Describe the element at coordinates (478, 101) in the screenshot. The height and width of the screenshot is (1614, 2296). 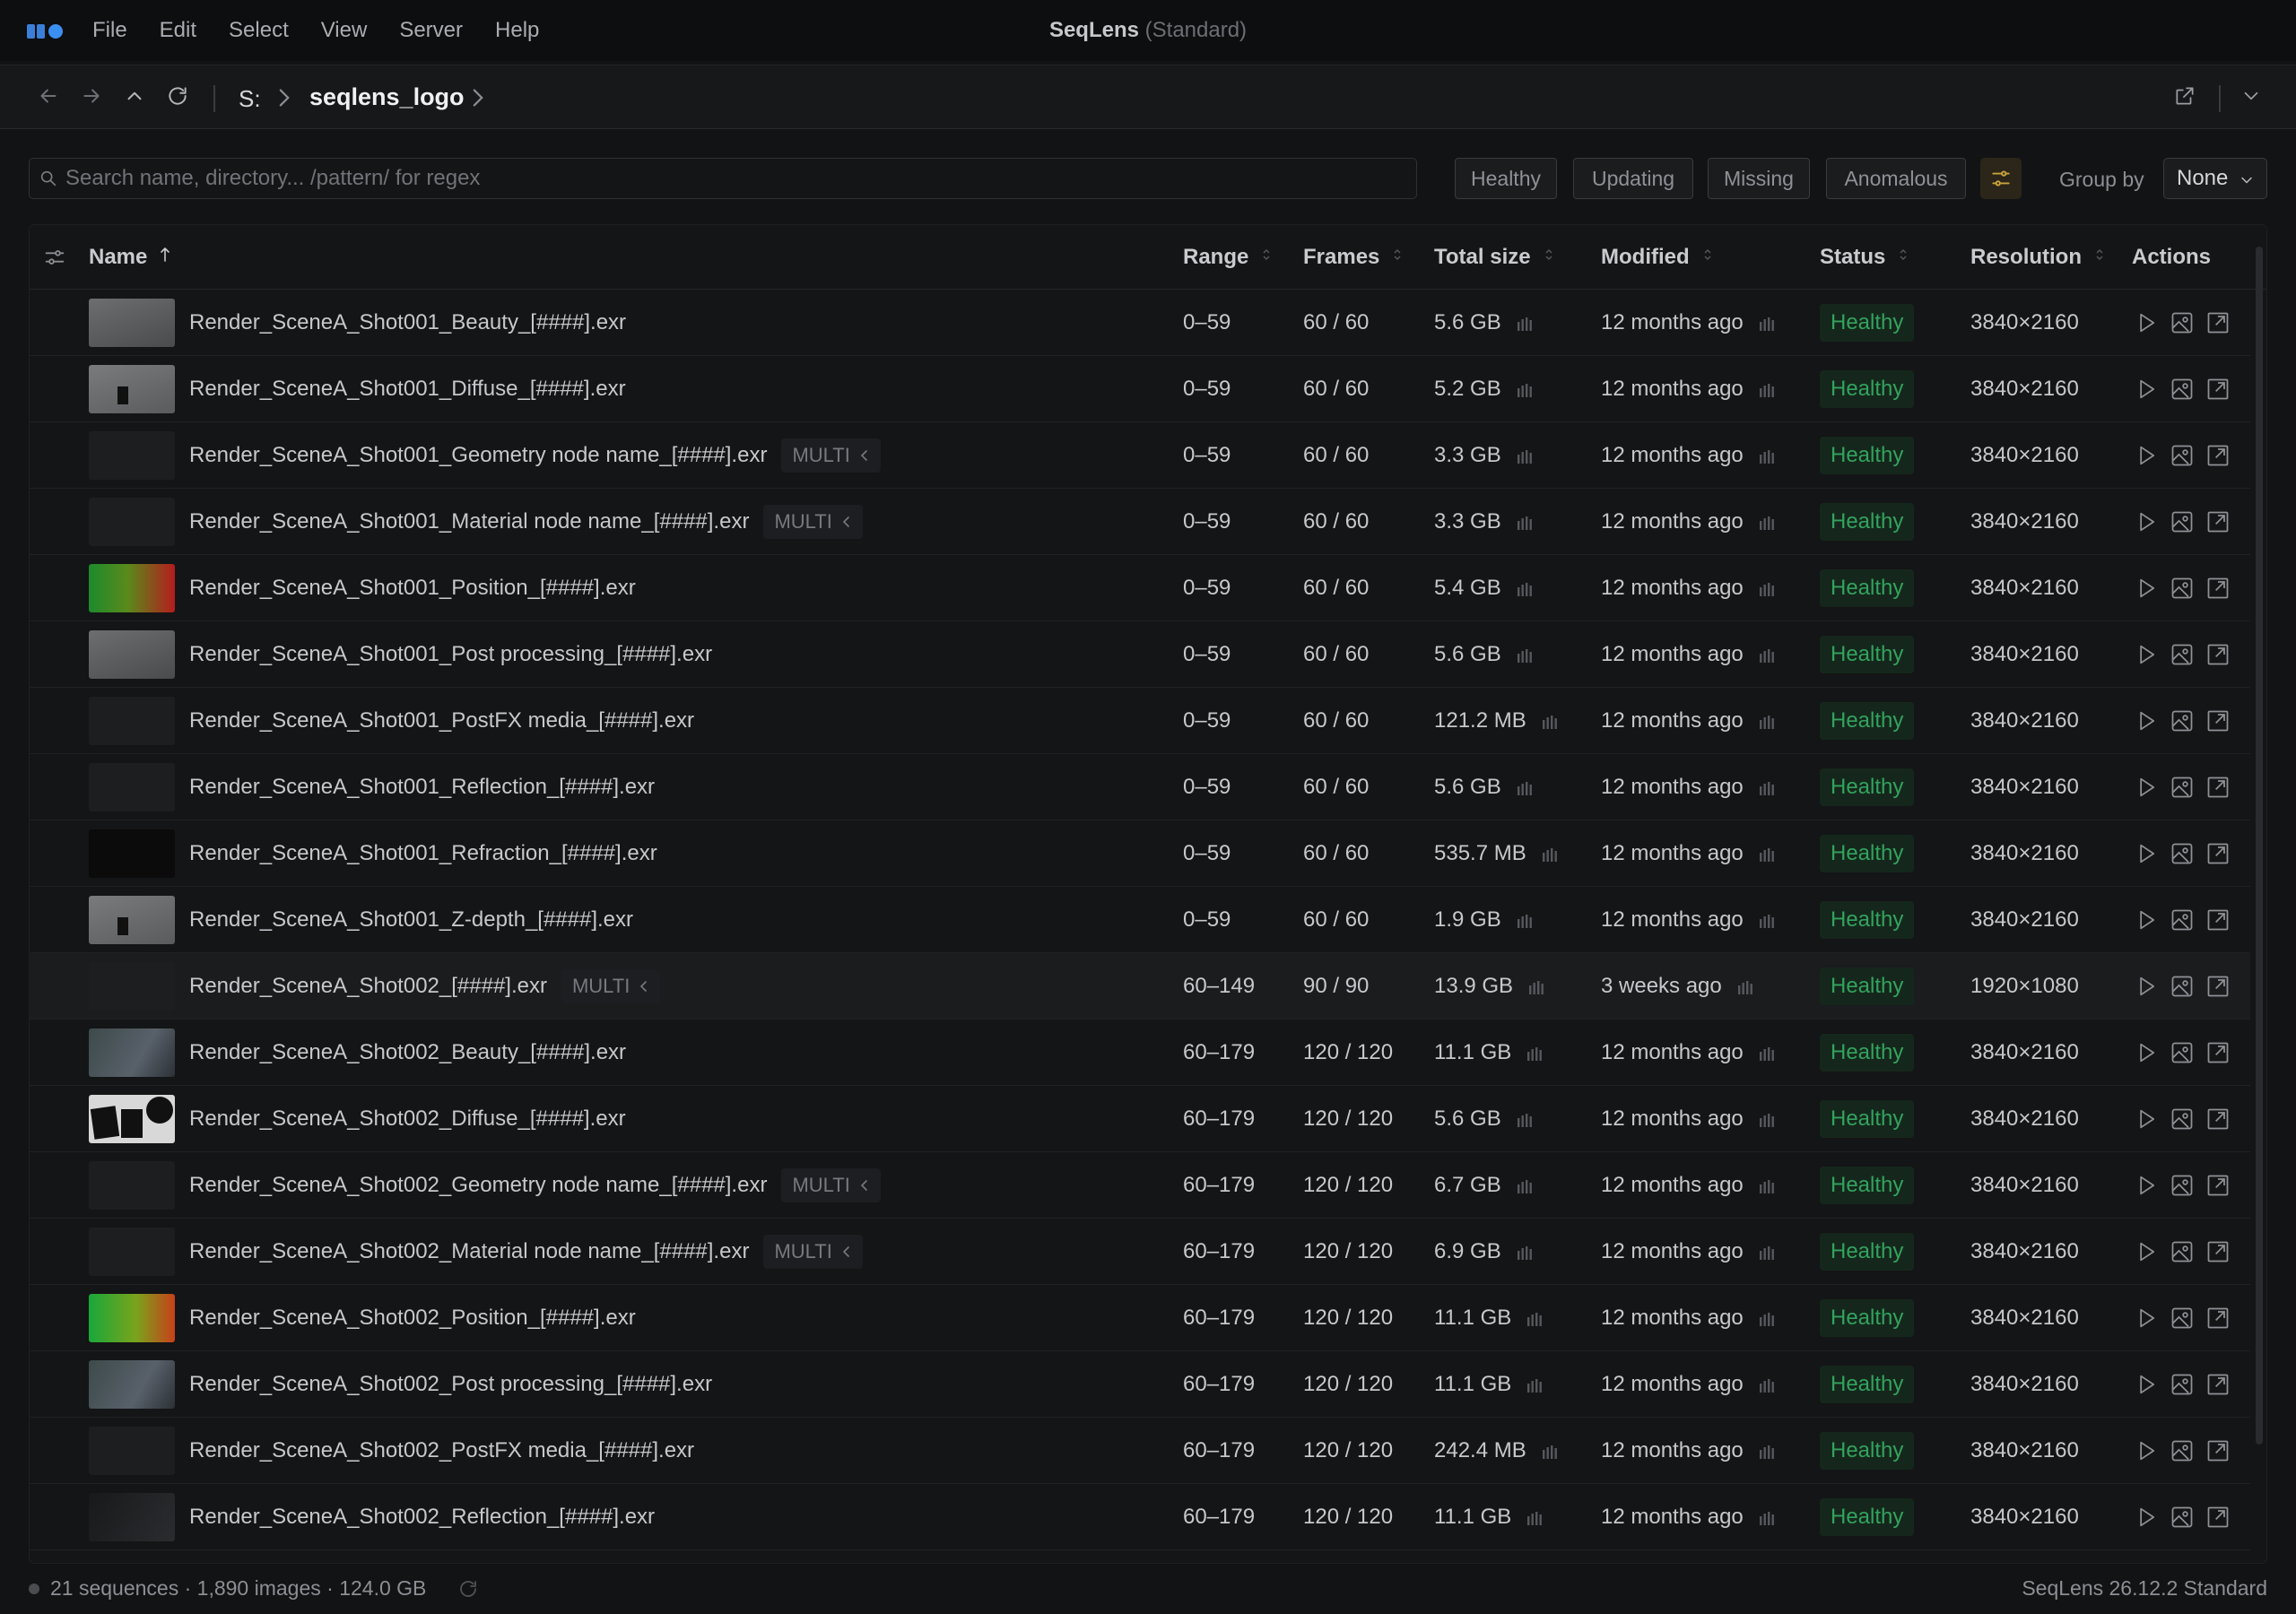
I see `breadcrumb-expand-chevron-icon` at that location.